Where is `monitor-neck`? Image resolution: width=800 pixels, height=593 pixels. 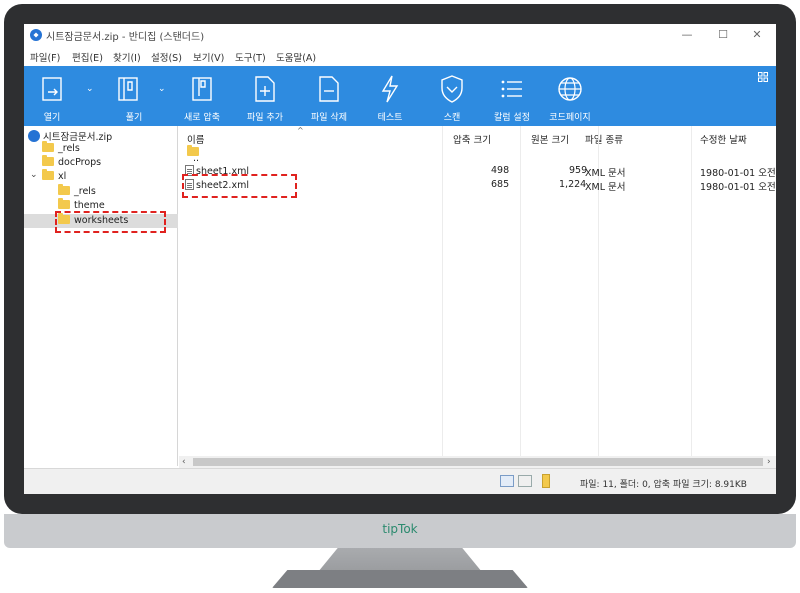 monitor-neck is located at coordinates (400, 560).